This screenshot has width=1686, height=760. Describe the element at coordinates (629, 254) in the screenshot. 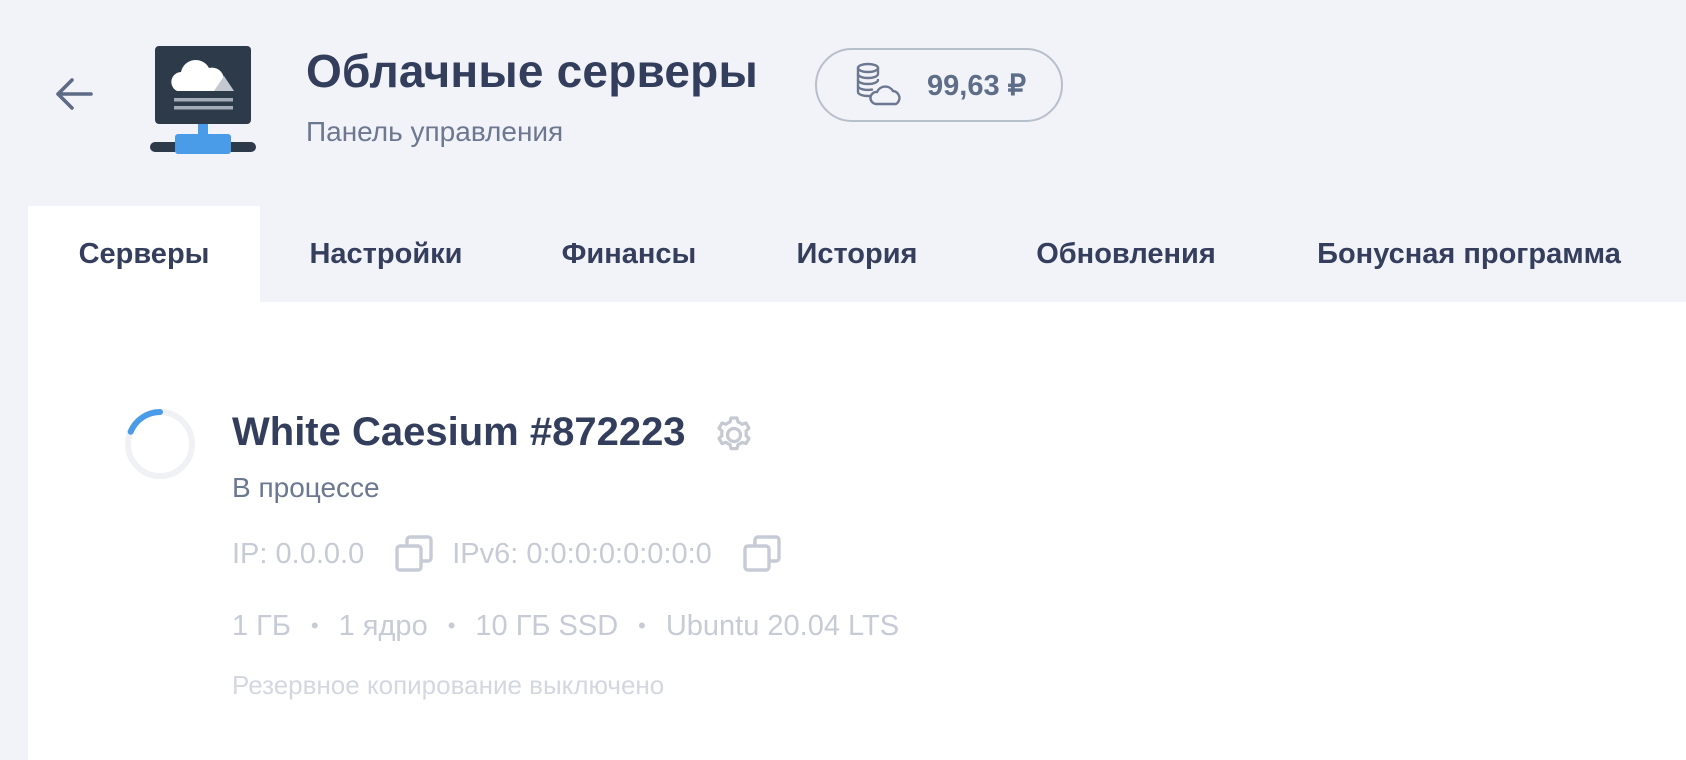

I see `tab-finance: Финансы` at that location.